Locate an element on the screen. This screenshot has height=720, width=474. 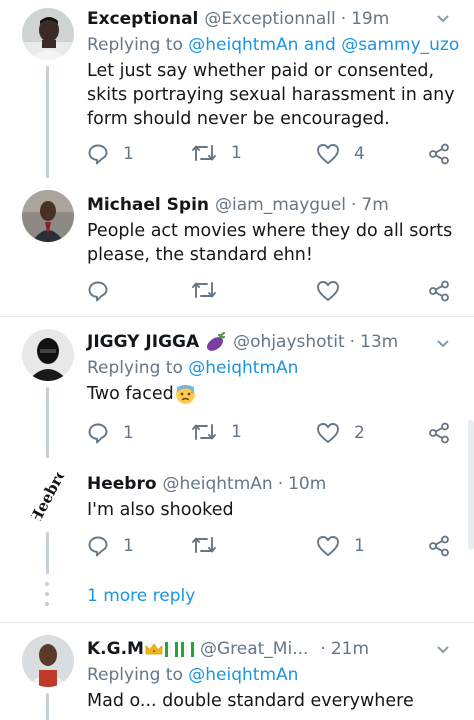
tweet-text-row: Two faced is located at coordinates (275, 394).